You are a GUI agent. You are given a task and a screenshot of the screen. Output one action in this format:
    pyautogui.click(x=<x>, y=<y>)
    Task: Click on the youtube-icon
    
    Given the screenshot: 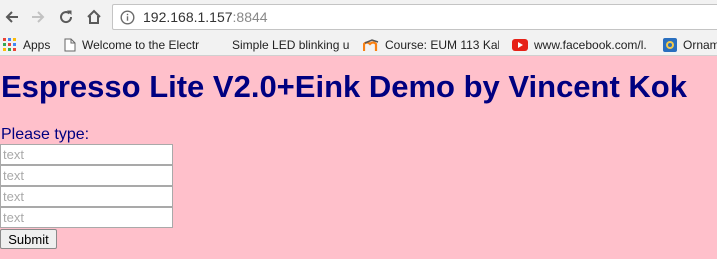 What is the action you would take?
    pyautogui.click(x=520, y=45)
    